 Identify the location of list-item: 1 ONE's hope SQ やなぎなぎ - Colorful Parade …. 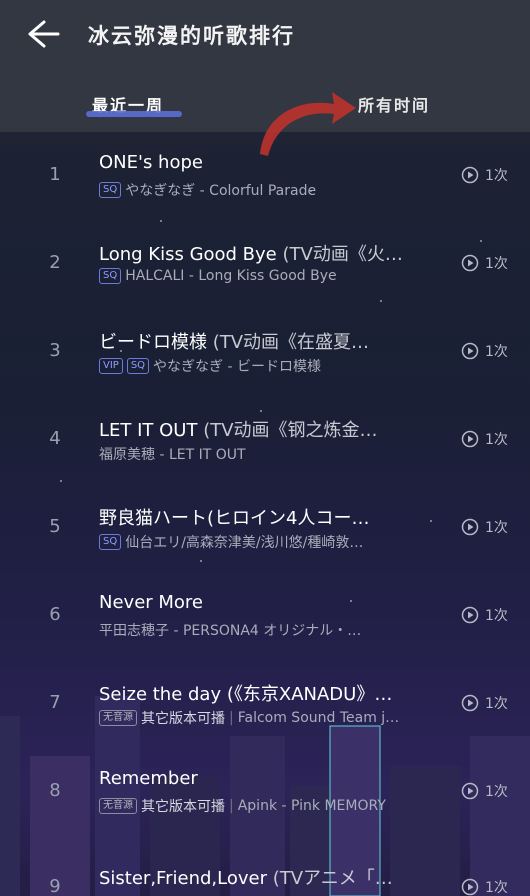
(265, 176).